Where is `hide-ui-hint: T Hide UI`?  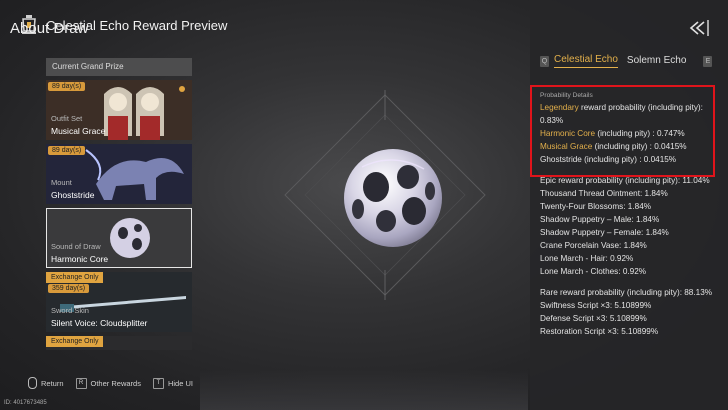
hide-ui-hint: T Hide UI is located at coordinates (172, 383).